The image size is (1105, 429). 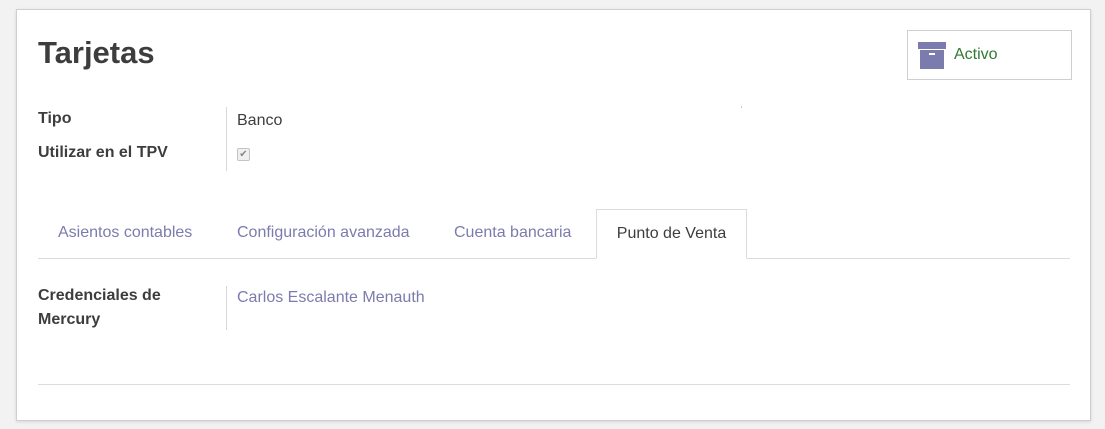 I want to click on archive-icon, so click(x=932, y=55).